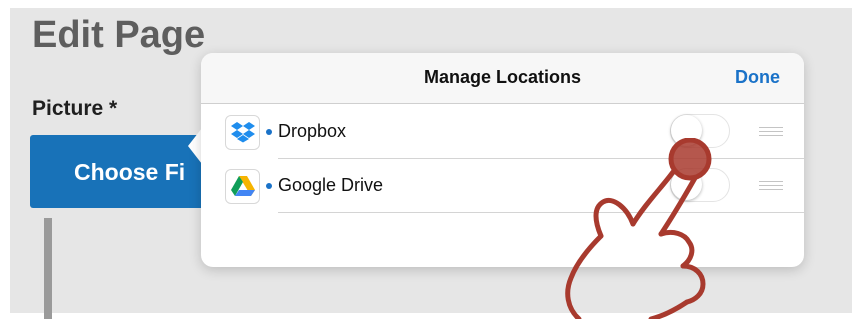 The width and height of the screenshot is (864, 319). I want to click on choose-file-label: Choose Fi, so click(130, 172).